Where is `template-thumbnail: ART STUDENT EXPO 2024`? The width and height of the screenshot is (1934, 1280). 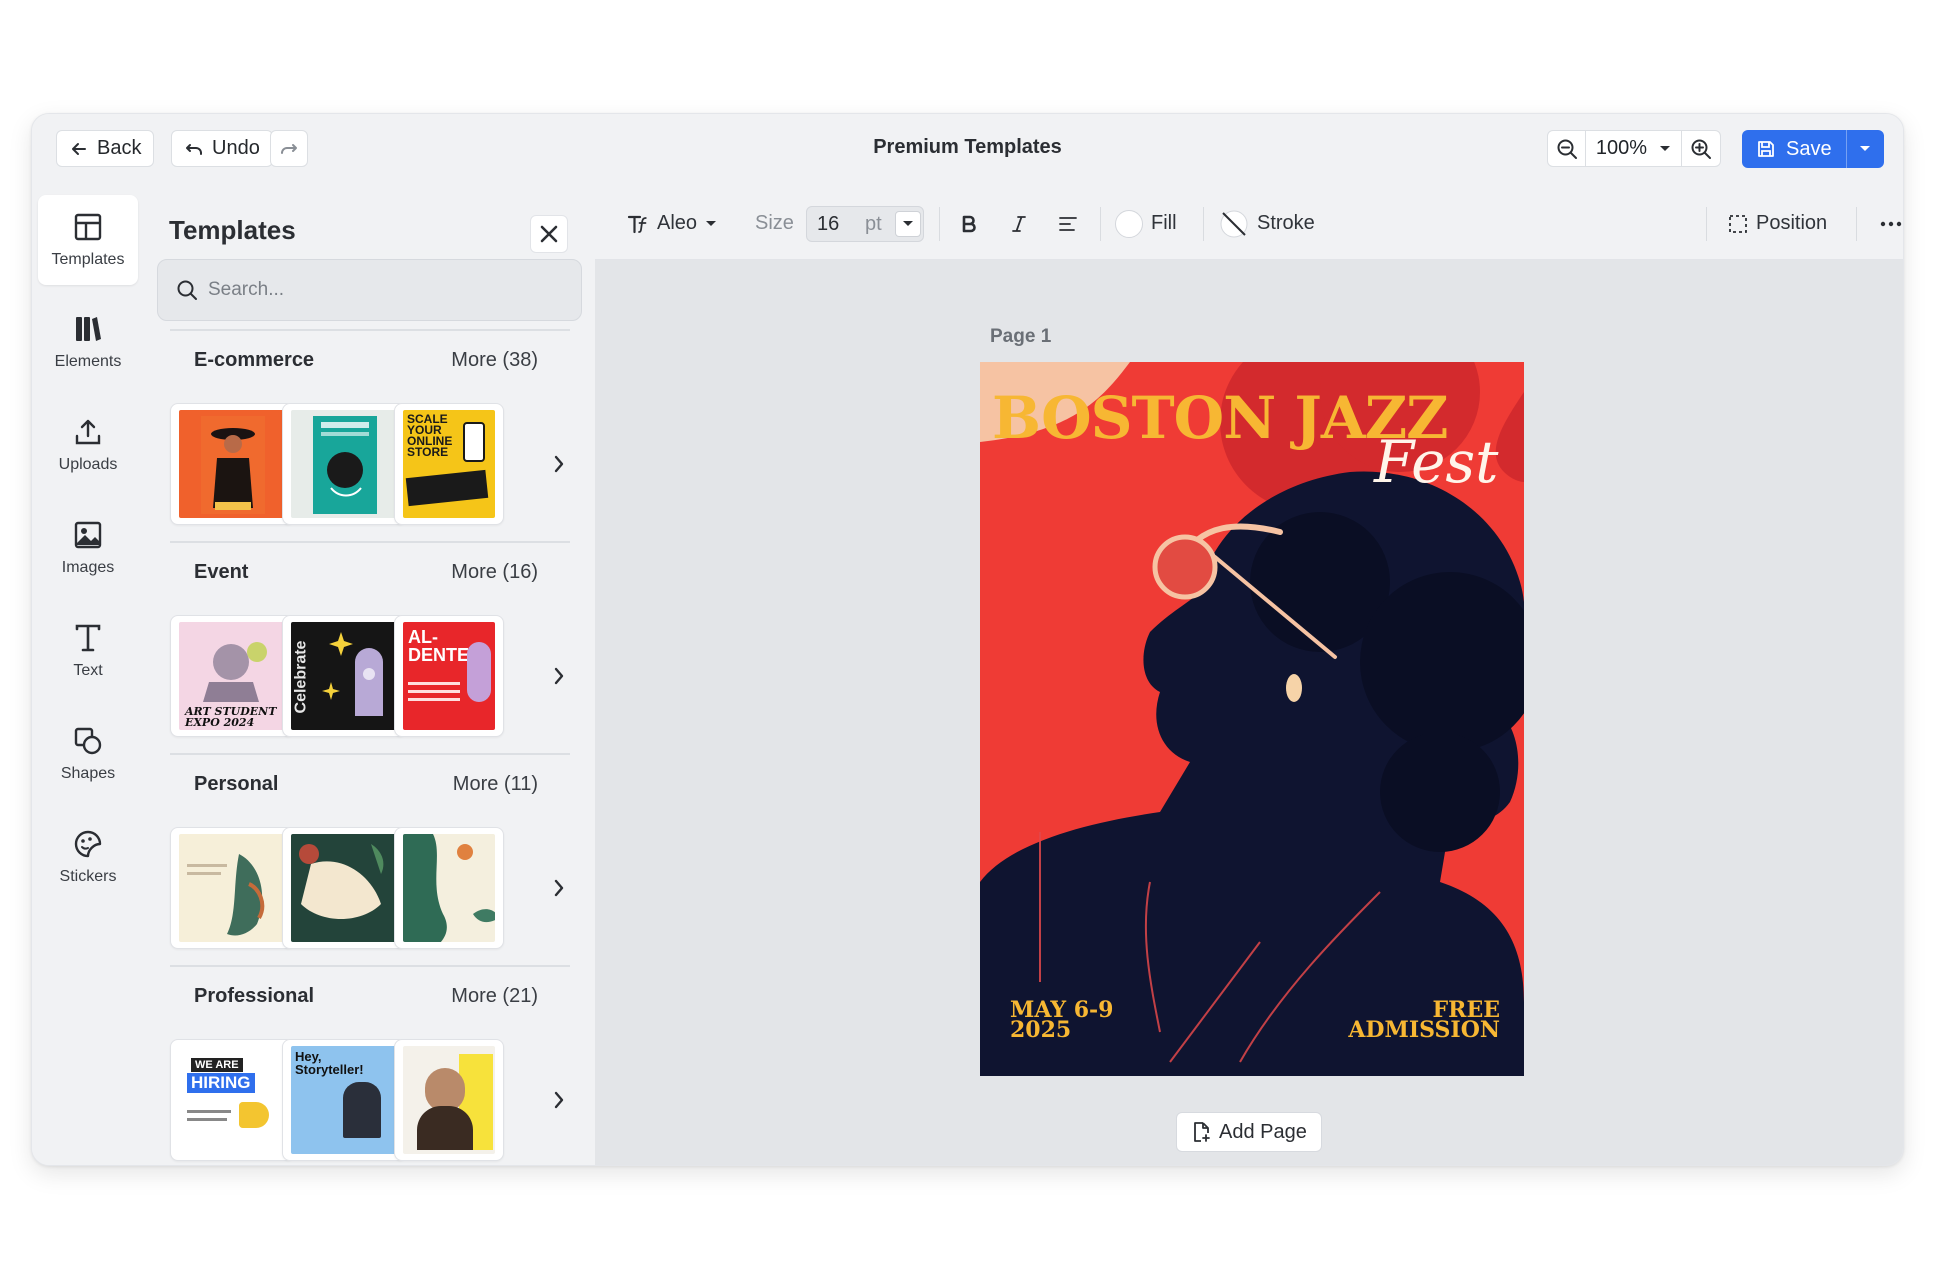
template-thumbnail: ART STUDENT EXPO 2024 is located at coordinates (232, 676).